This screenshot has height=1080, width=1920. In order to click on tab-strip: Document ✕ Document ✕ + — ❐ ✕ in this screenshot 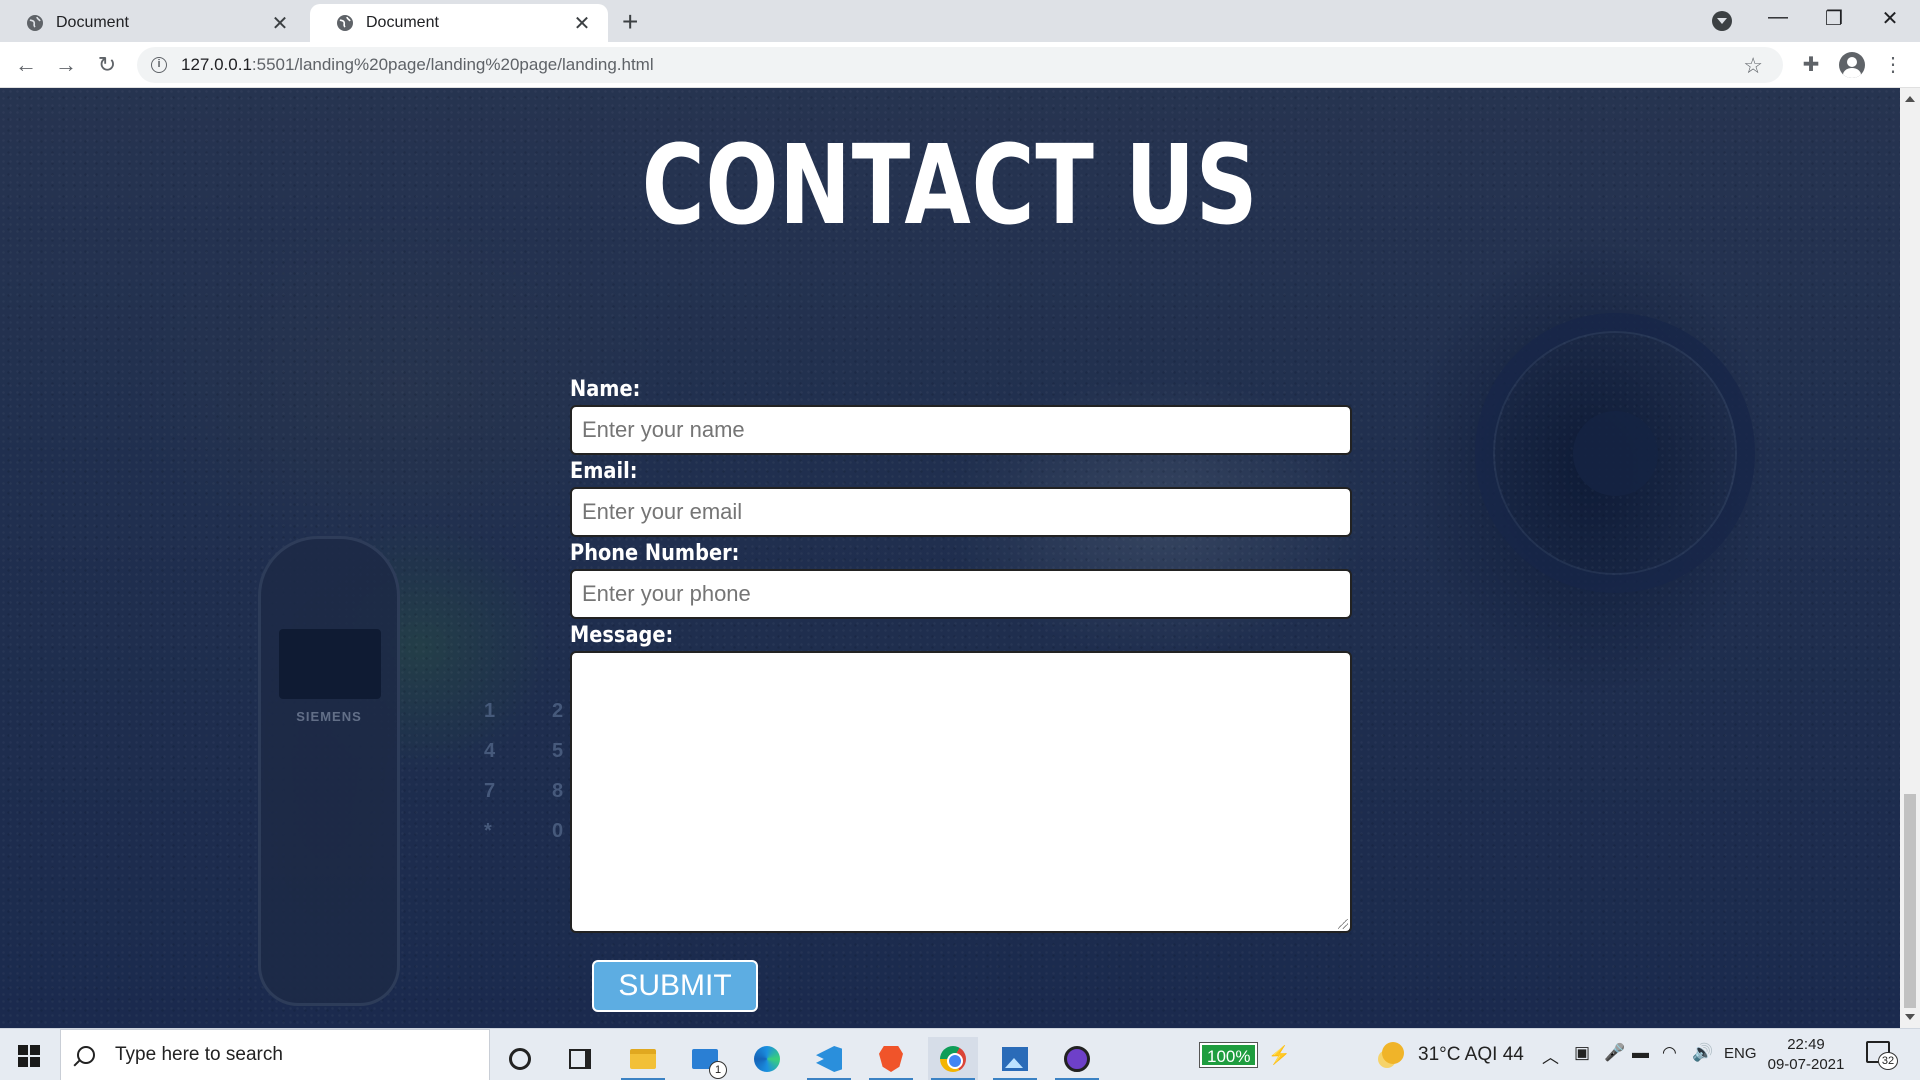, I will do `click(960, 21)`.